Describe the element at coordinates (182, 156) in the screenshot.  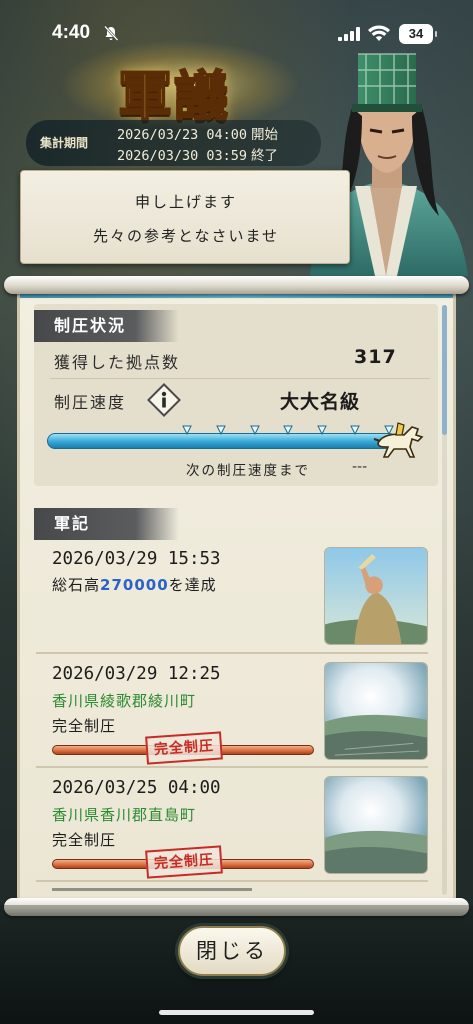
I see `period-end-datetime: 2026/03/30 03:59` at that location.